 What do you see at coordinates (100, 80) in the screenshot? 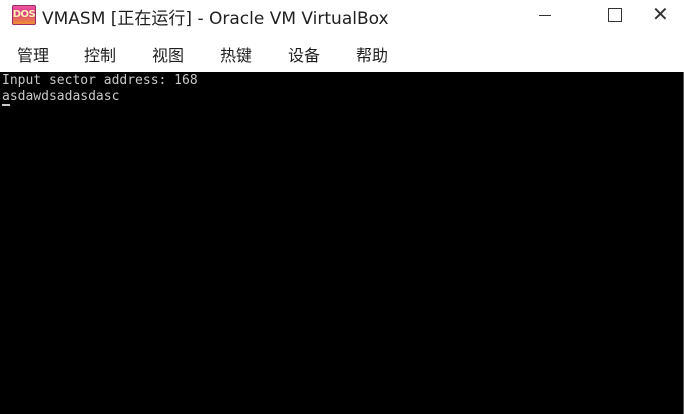
I see `console-line: Input sector address: 168` at bounding box center [100, 80].